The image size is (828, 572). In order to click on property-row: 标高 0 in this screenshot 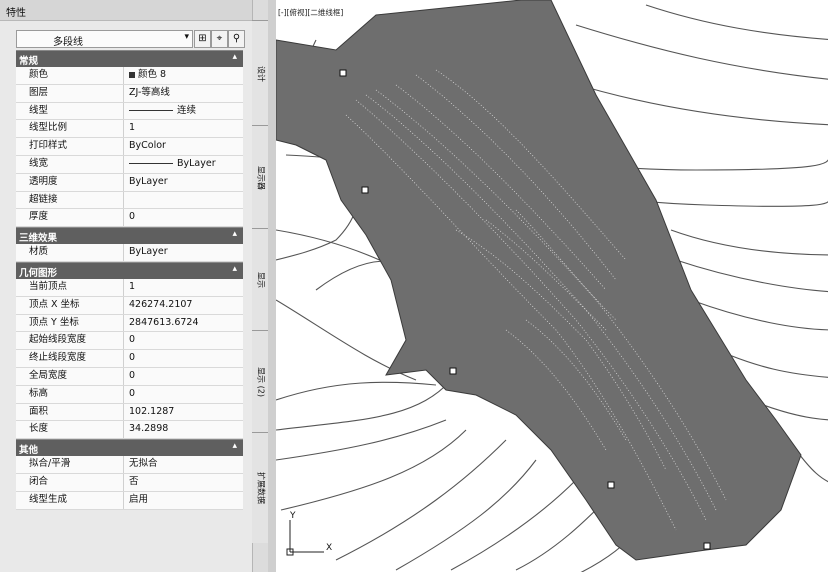, I will do `click(129, 394)`.